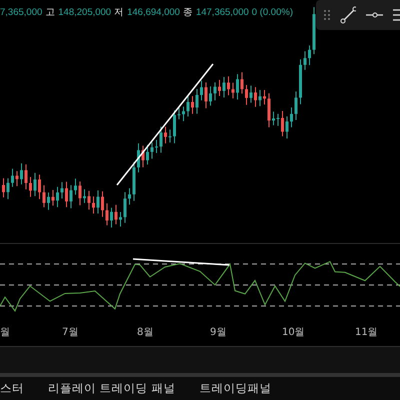 This screenshot has height=400, width=400. I want to click on panel-tab: 스터, so click(12, 389).